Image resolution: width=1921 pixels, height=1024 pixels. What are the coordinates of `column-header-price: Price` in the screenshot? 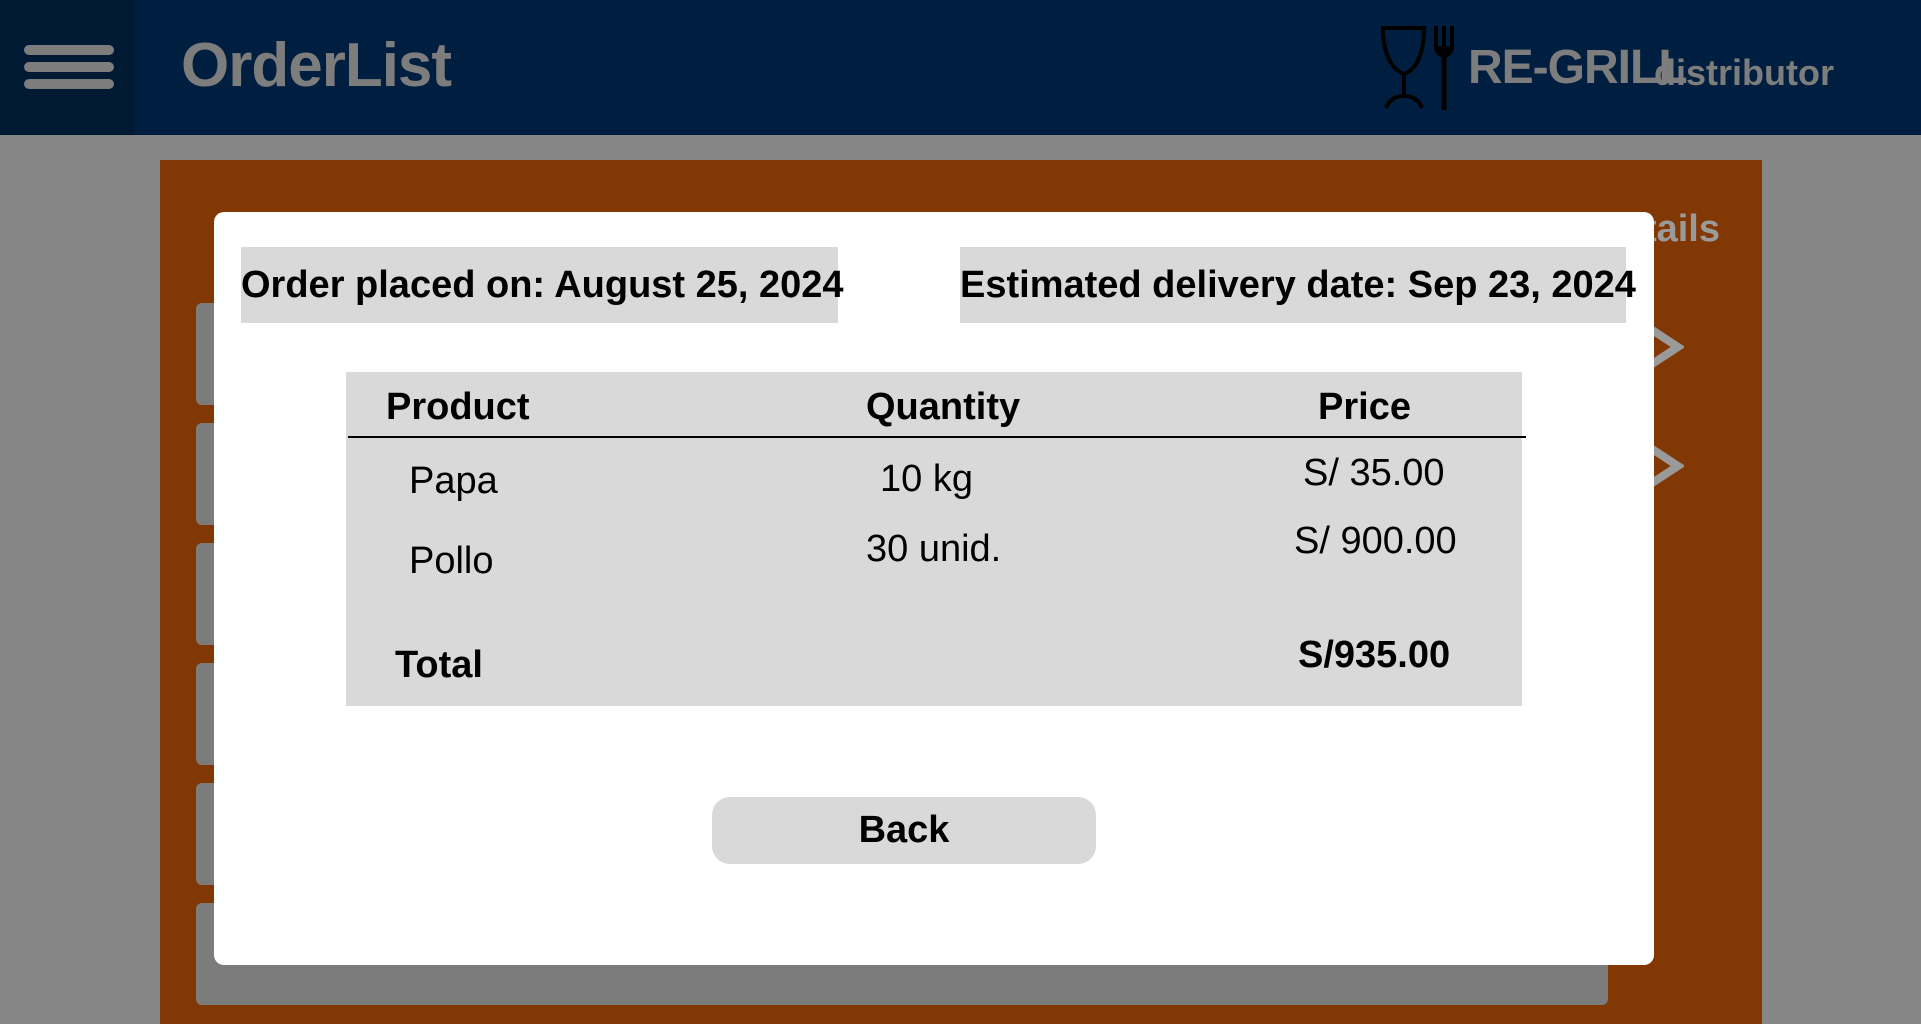 It's located at (1364, 407).